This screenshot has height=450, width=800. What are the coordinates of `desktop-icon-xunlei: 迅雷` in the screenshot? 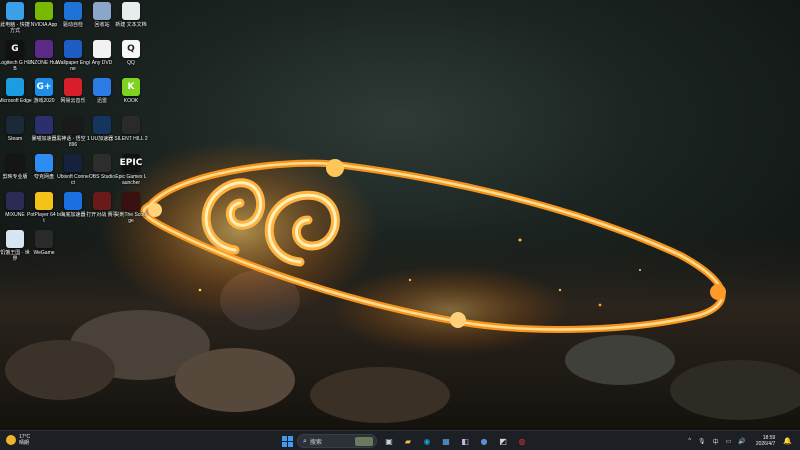 It's located at (102, 97).